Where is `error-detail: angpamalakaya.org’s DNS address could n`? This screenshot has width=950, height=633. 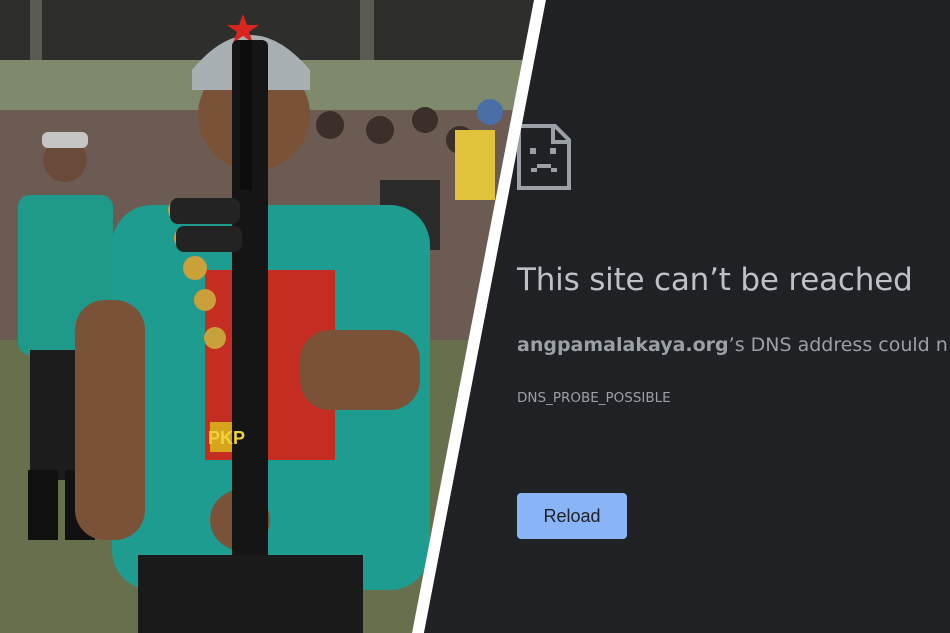 error-detail: angpamalakaya.org’s DNS address could n is located at coordinates (732, 345).